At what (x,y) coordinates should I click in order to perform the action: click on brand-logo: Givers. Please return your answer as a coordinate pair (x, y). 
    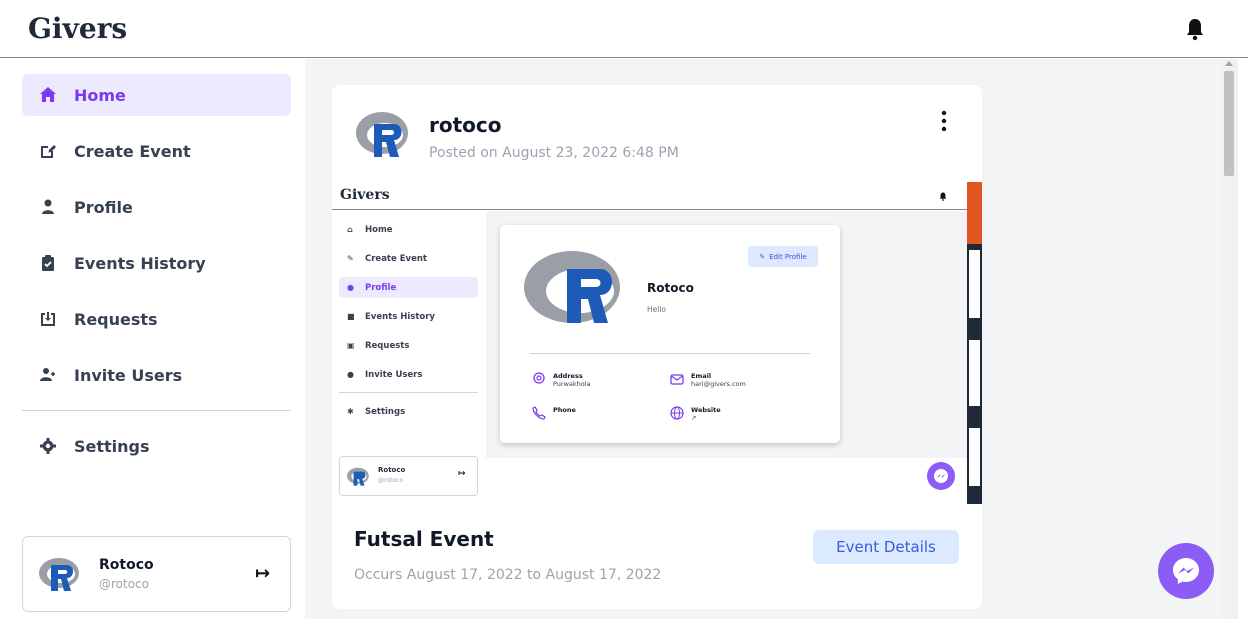
    Looking at the image, I should click on (77, 28).